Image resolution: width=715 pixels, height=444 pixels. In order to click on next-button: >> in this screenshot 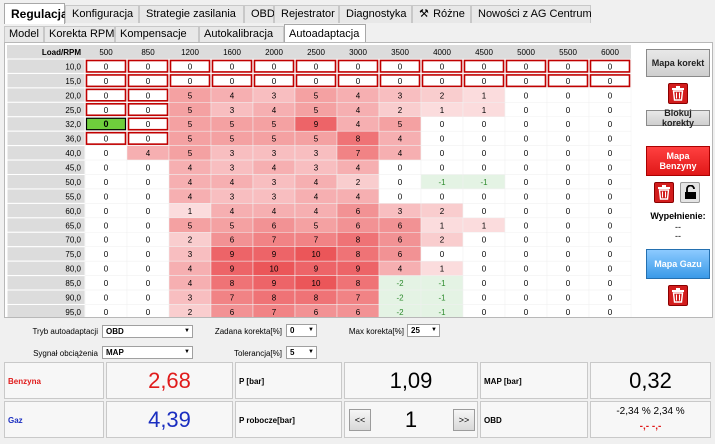, I will do `click(464, 420)`.